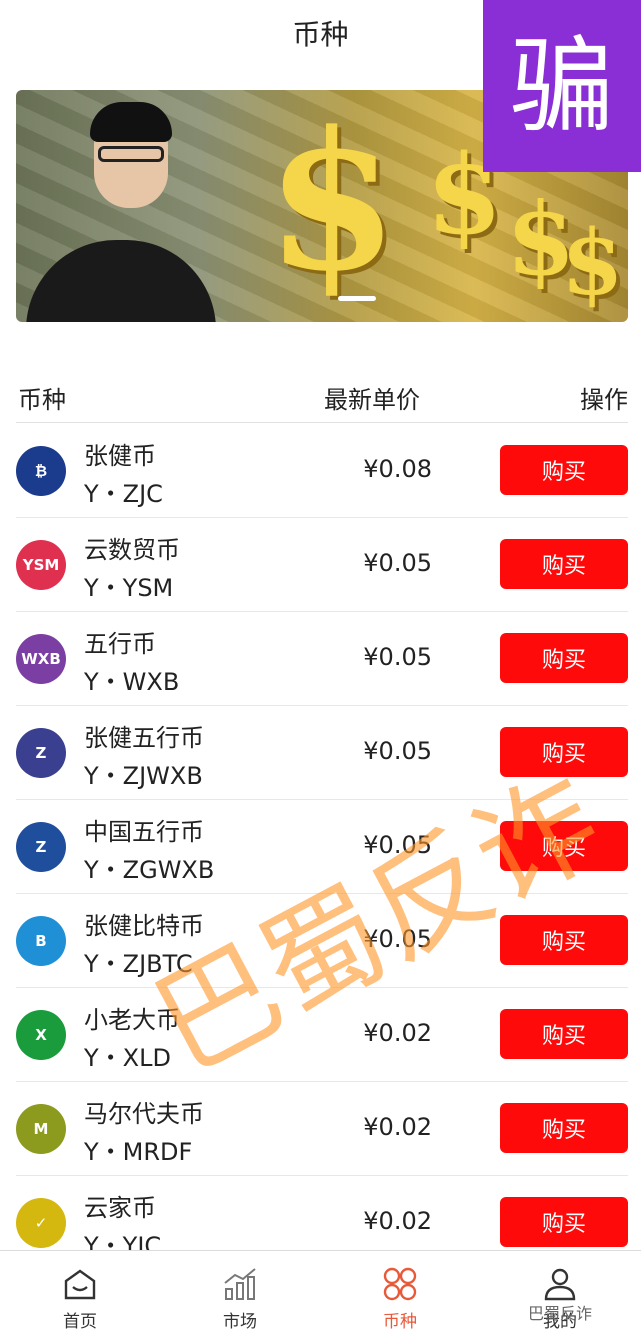 Image resolution: width=641 pixels, height=1337 pixels. Describe the element at coordinates (123, 494) in the screenshot. I see `coin-code: Y・ZJC` at that location.